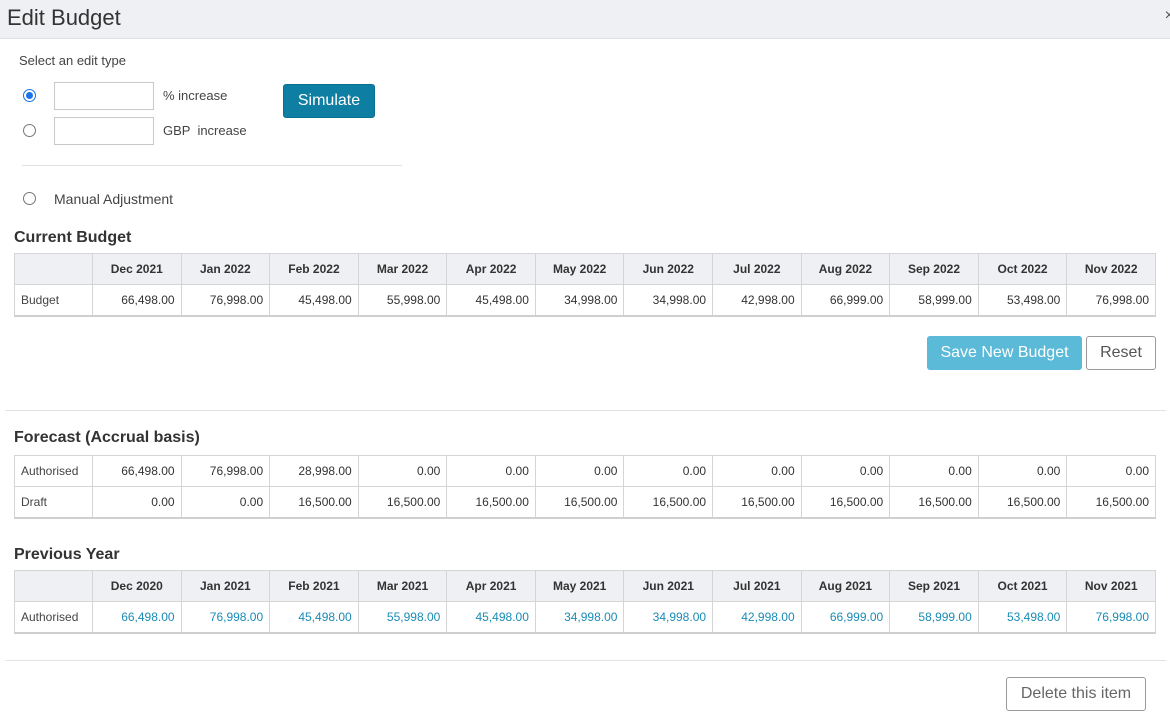 The width and height of the screenshot is (1170, 716). Describe the element at coordinates (402, 586) in the screenshot. I see `column-header: Mar 2021` at that location.